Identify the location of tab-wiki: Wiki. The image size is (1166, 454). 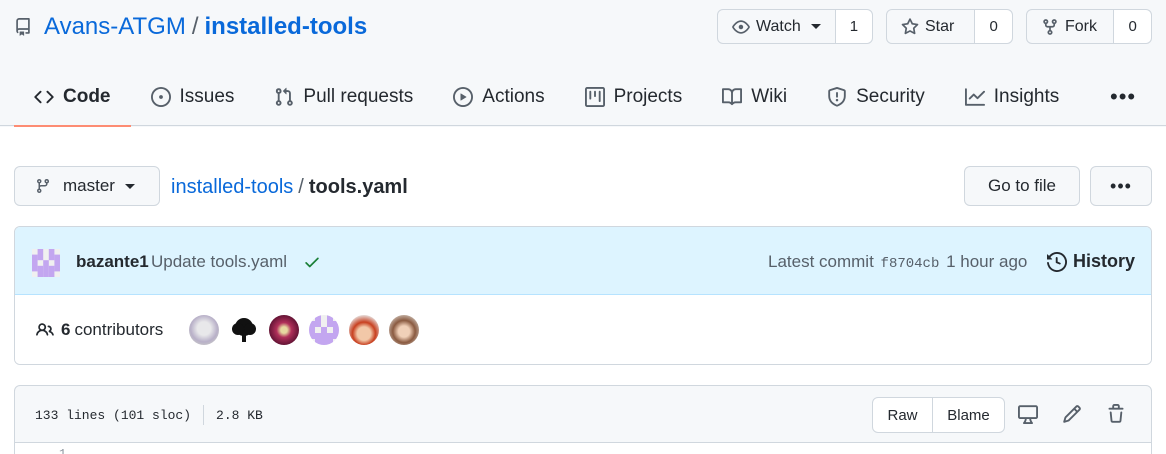
(754, 97).